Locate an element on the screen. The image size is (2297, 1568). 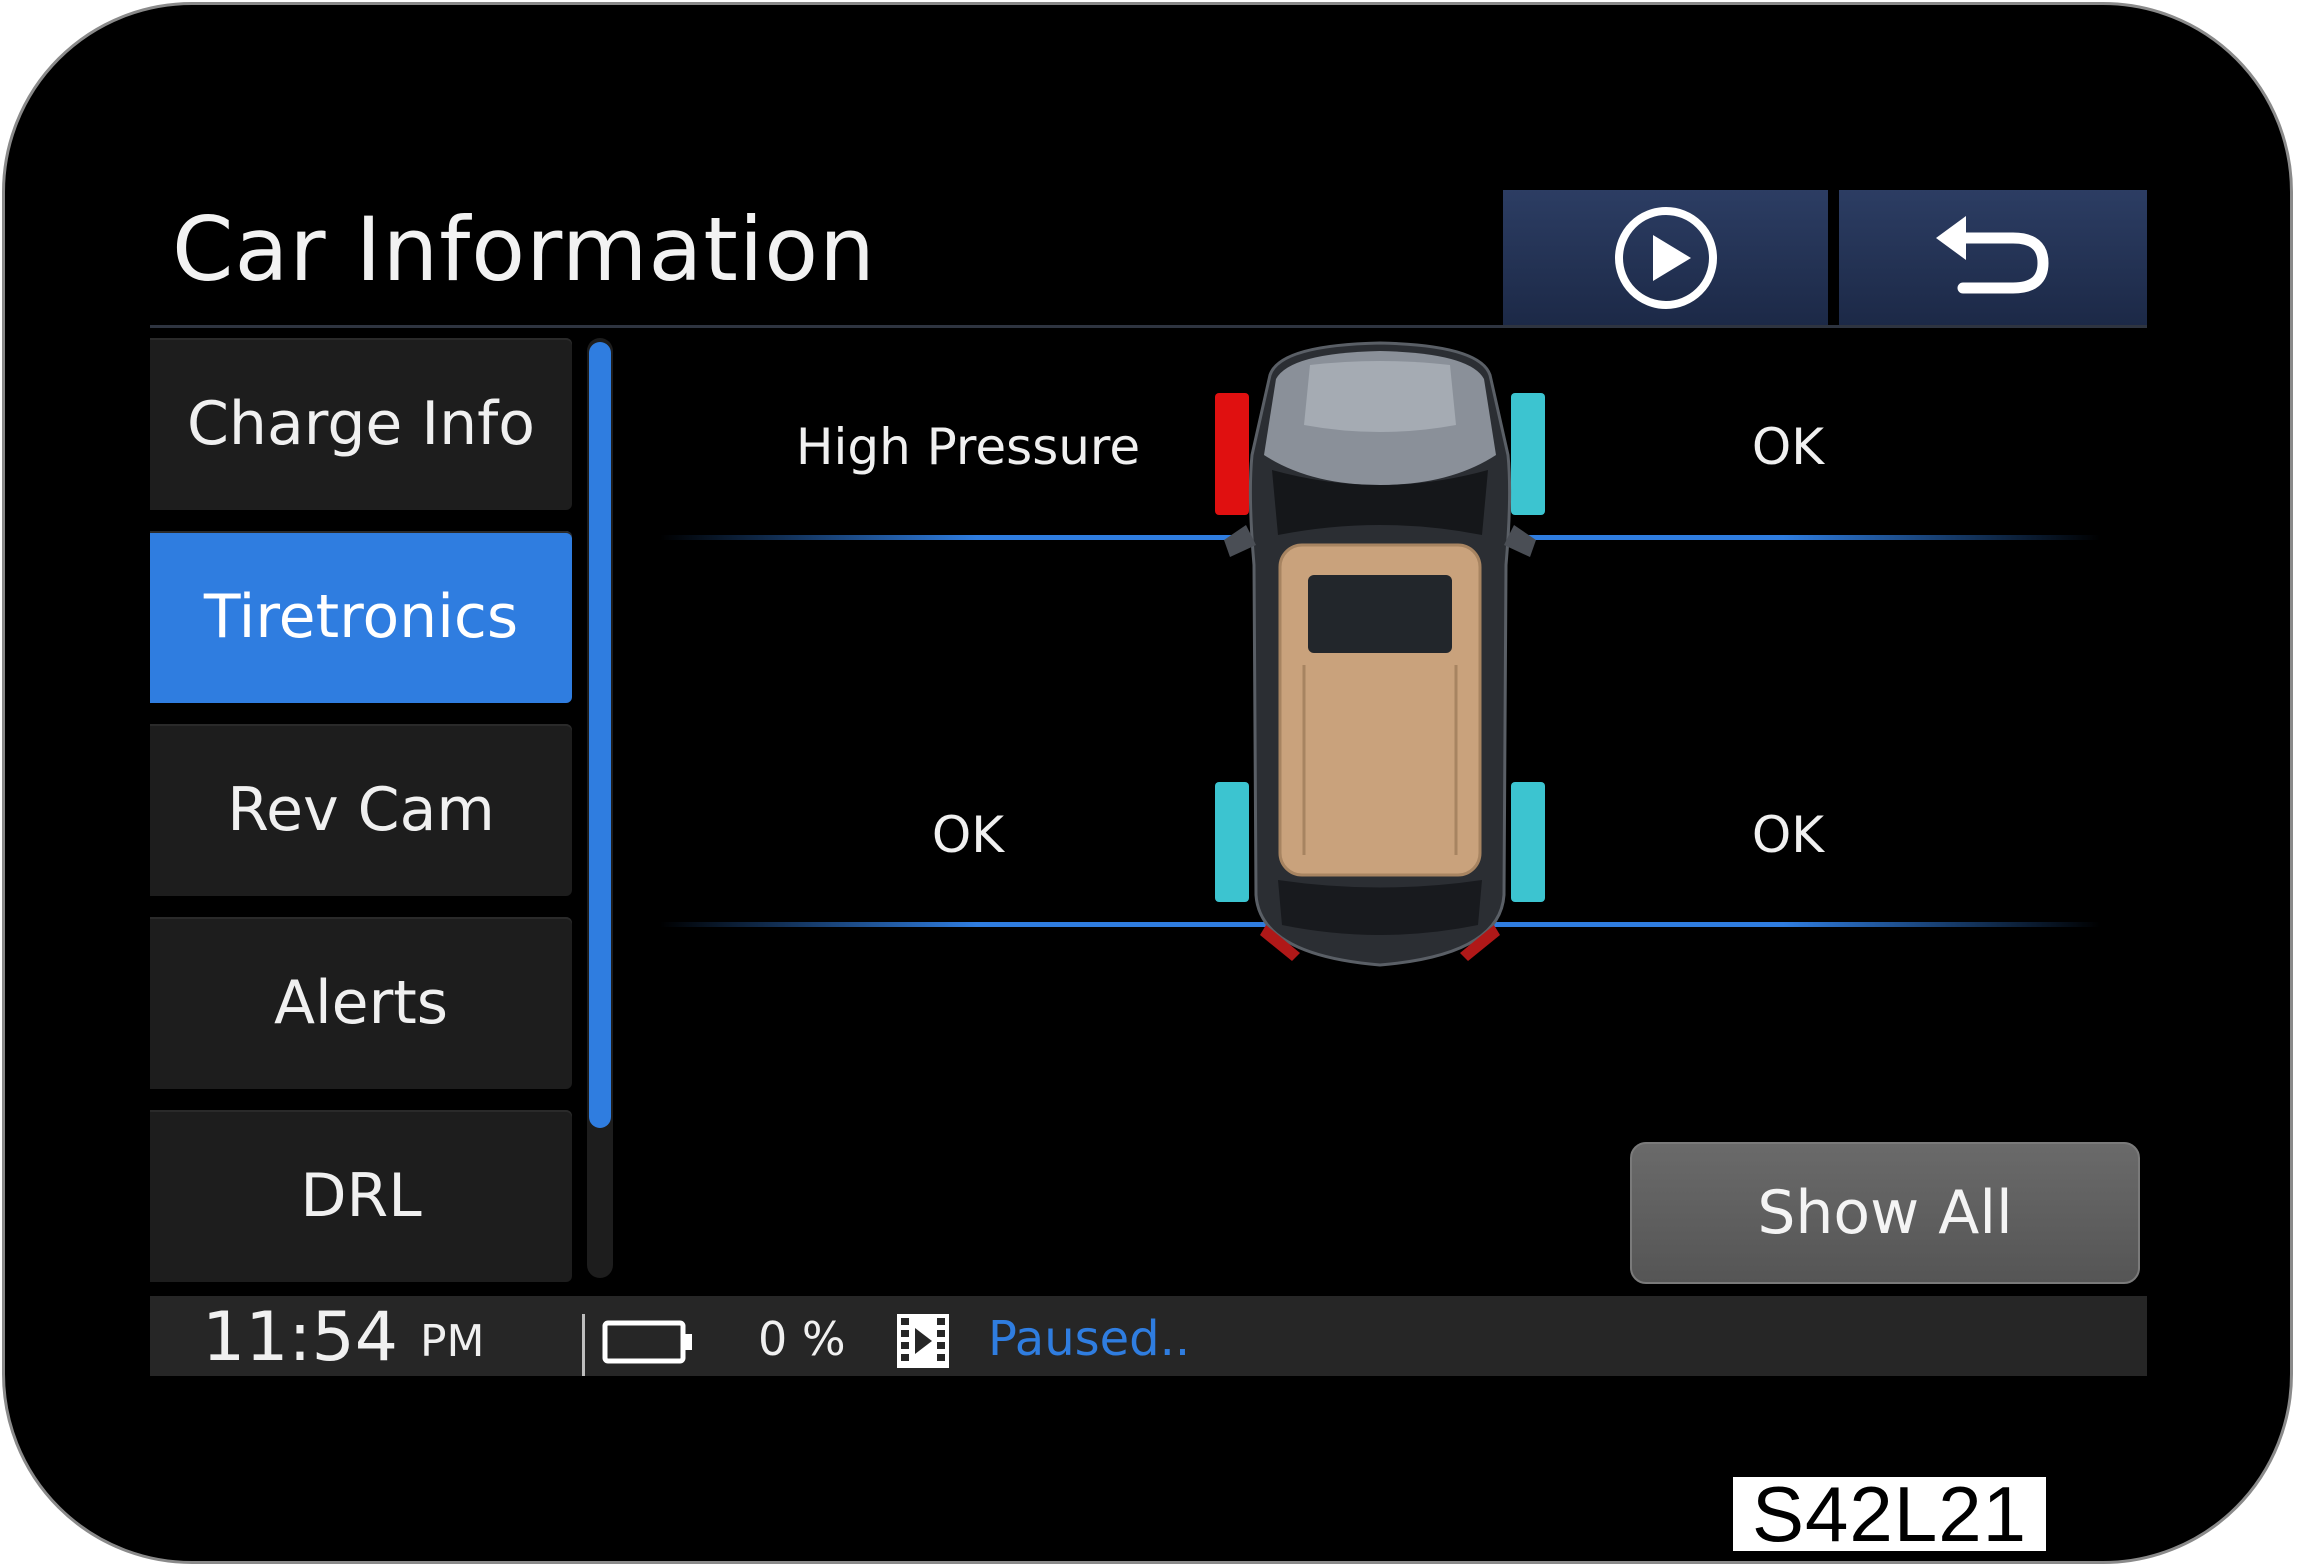
sidebar-item-label: Alerts is located at coordinates (361, 1003).